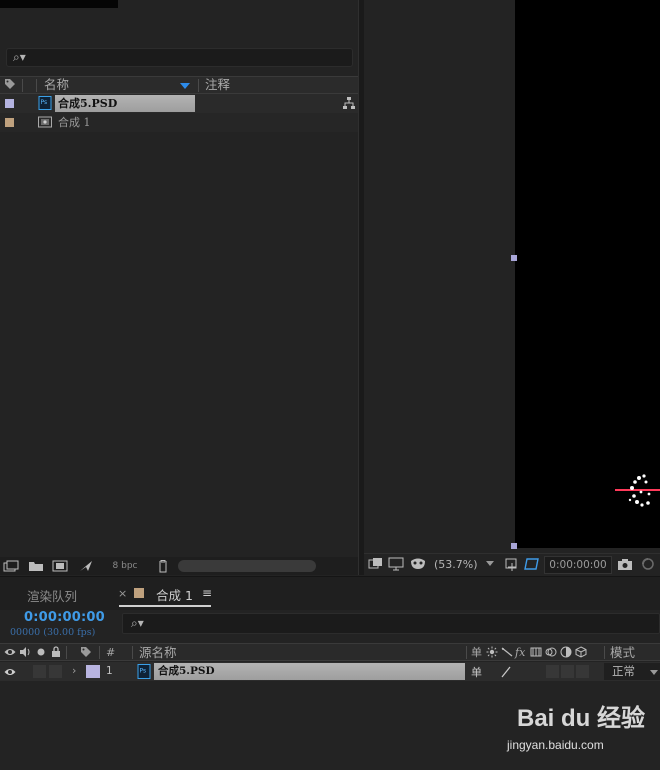  What do you see at coordinates (174, 594) in the screenshot?
I see `tab-composition: 合成 1` at bounding box center [174, 594].